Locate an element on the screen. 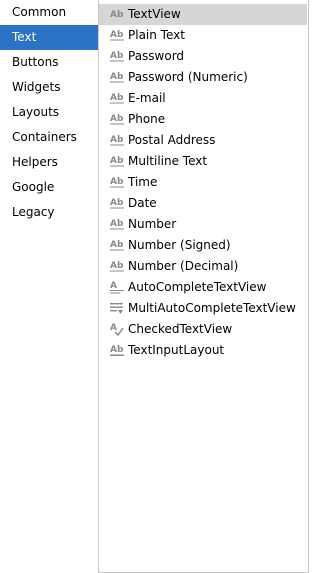  autocomplete-icon: A is located at coordinates (117, 287).